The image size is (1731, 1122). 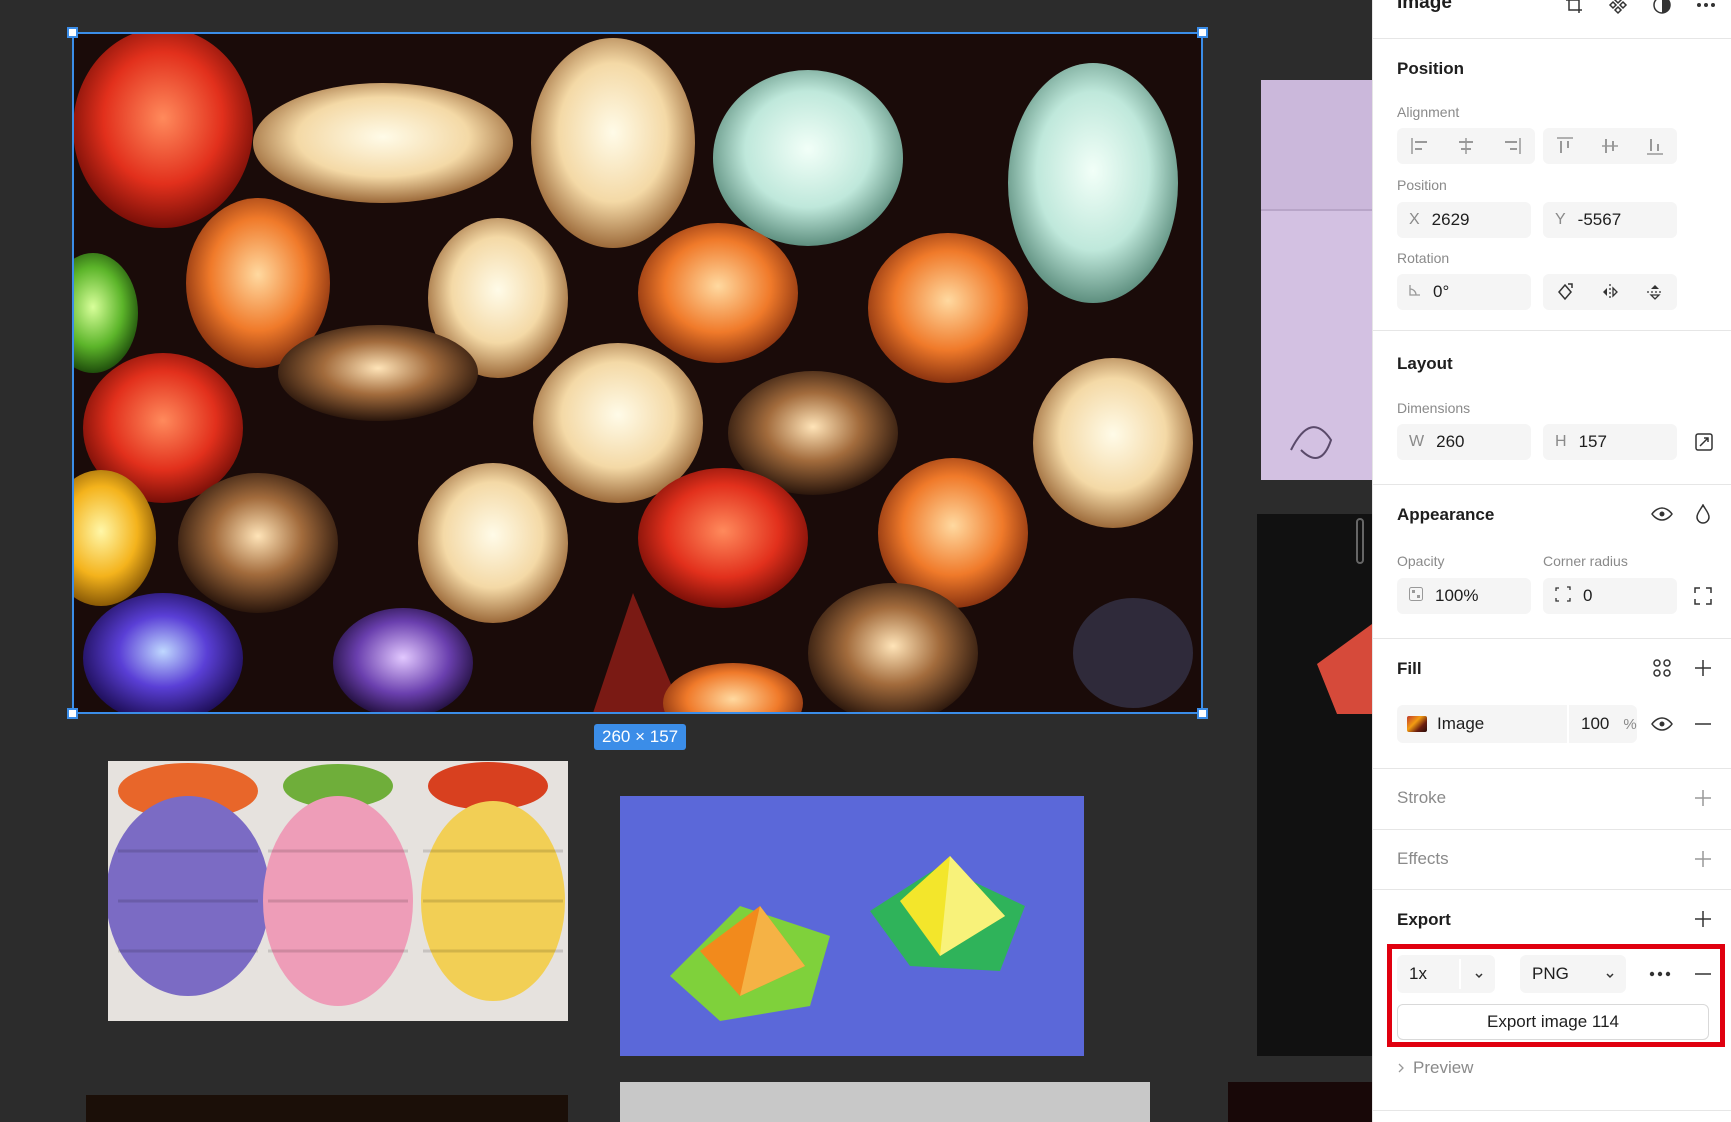 I want to click on add-fill-icon, so click(x=1703, y=668).